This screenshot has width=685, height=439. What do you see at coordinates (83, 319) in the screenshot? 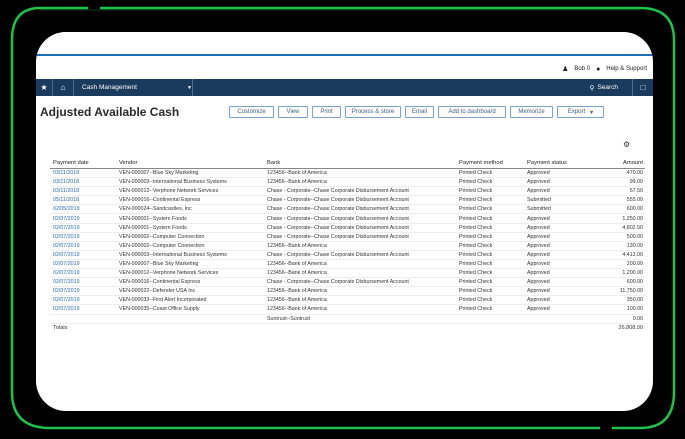
I see `cell-payment-date` at bounding box center [83, 319].